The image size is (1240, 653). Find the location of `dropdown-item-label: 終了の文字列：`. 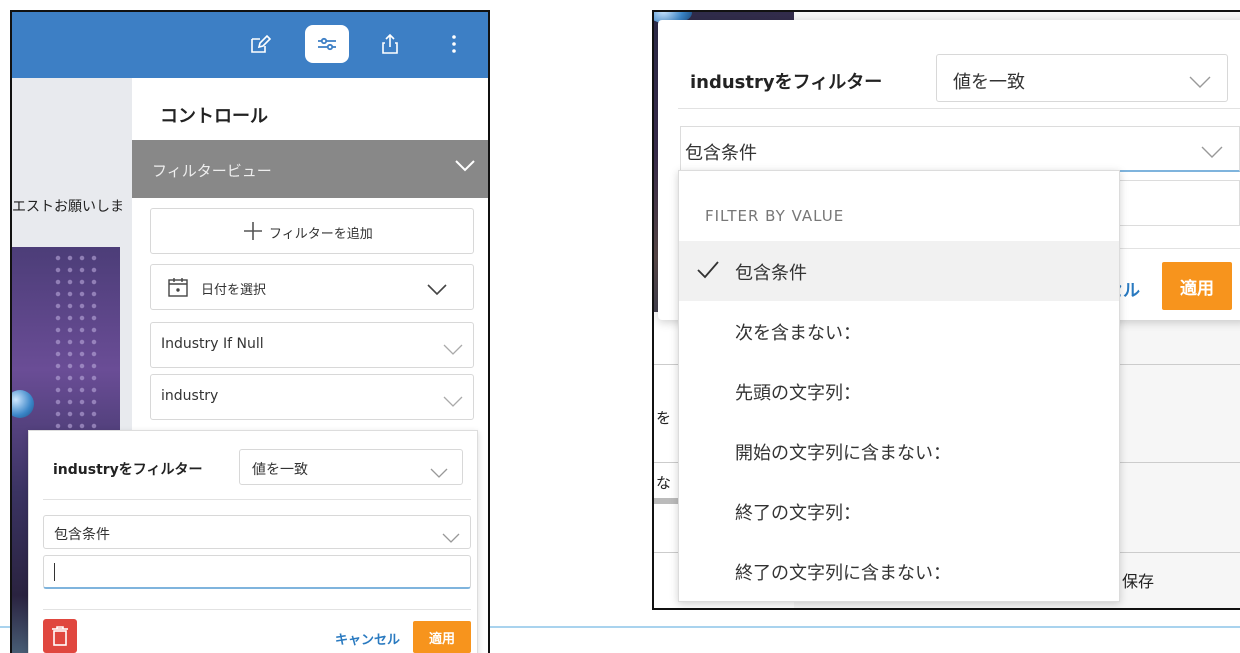

dropdown-item-label: 終了の文字列： is located at coordinates (798, 513).